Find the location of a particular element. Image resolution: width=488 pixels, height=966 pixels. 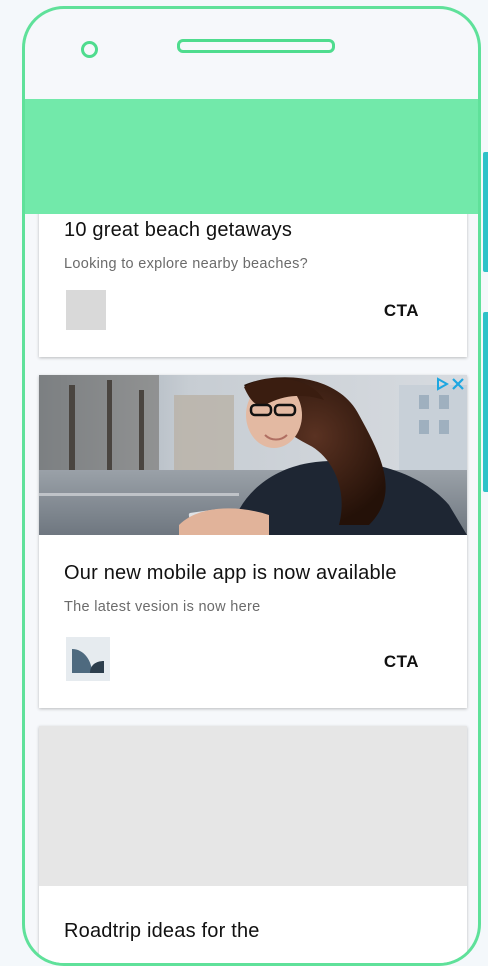

side-button-top is located at coordinates (485, 212).